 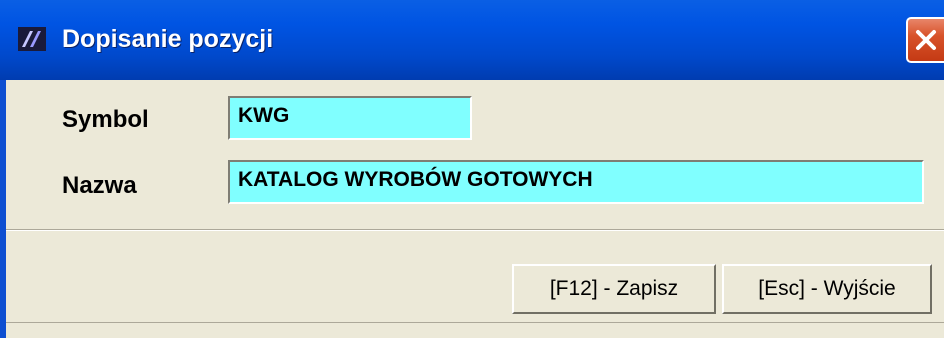 I want to click on window-title: Dopisanie pozycji, so click(x=168, y=39).